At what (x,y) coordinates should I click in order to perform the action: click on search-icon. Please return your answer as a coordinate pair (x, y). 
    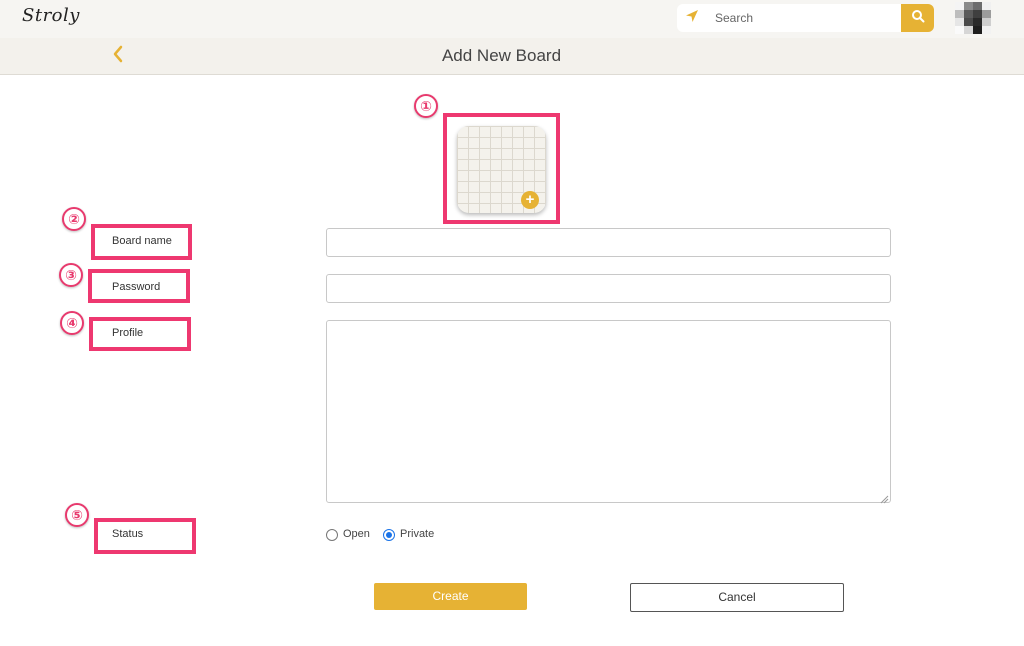
    Looking at the image, I should click on (918, 18).